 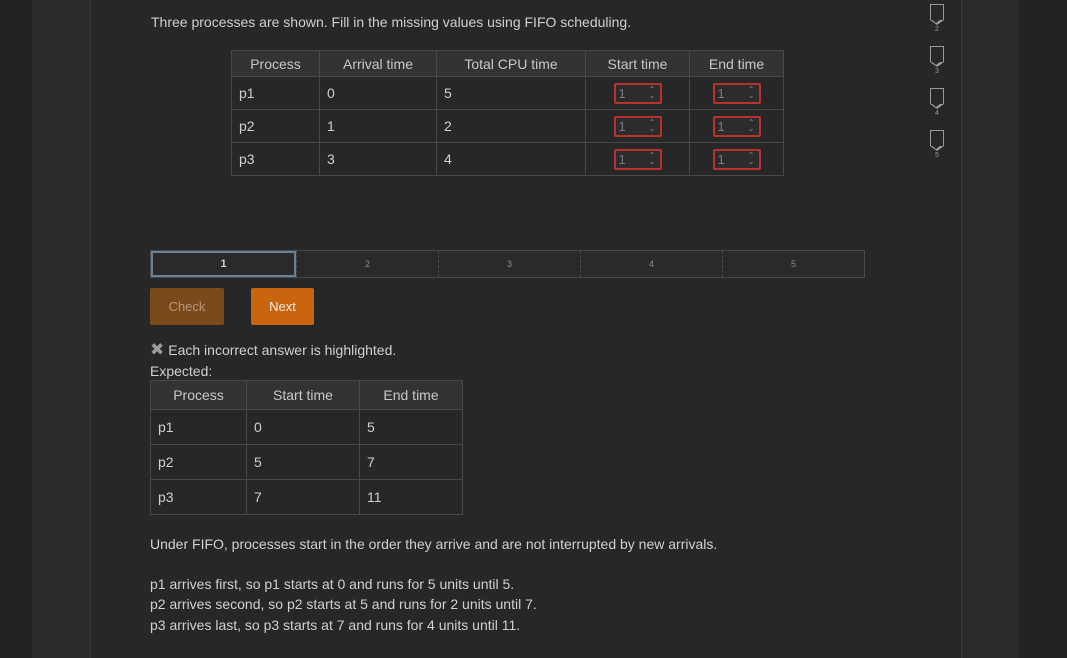 What do you see at coordinates (1043, 329) in the screenshot?
I see `right-gutter` at bounding box center [1043, 329].